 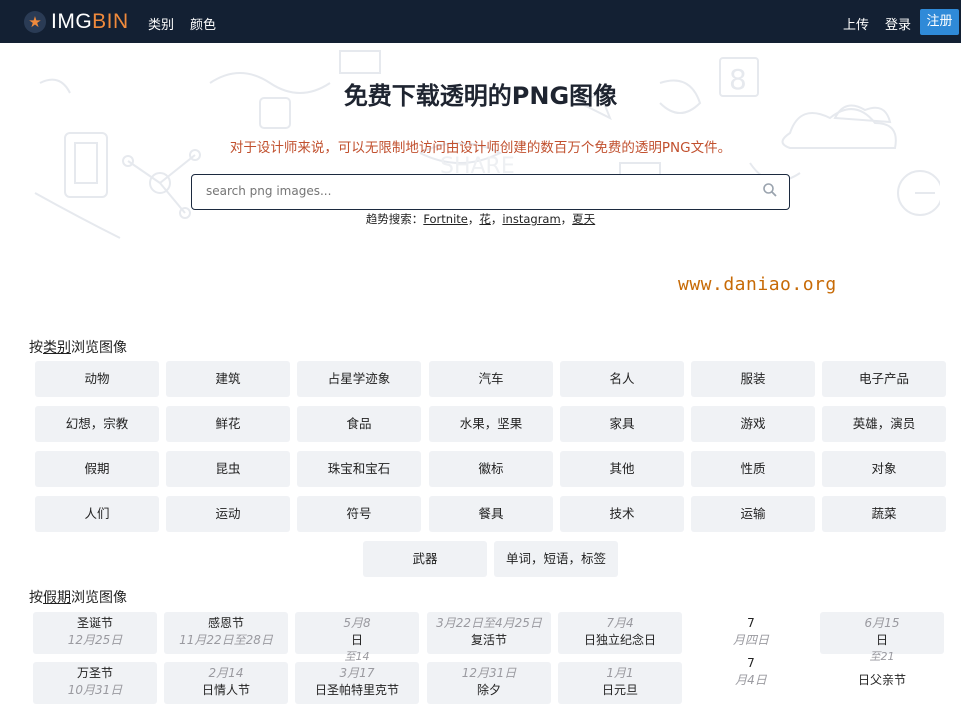 What do you see at coordinates (95, 690) in the screenshot?
I see `holiday-date: 10月31日` at bounding box center [95, 690].